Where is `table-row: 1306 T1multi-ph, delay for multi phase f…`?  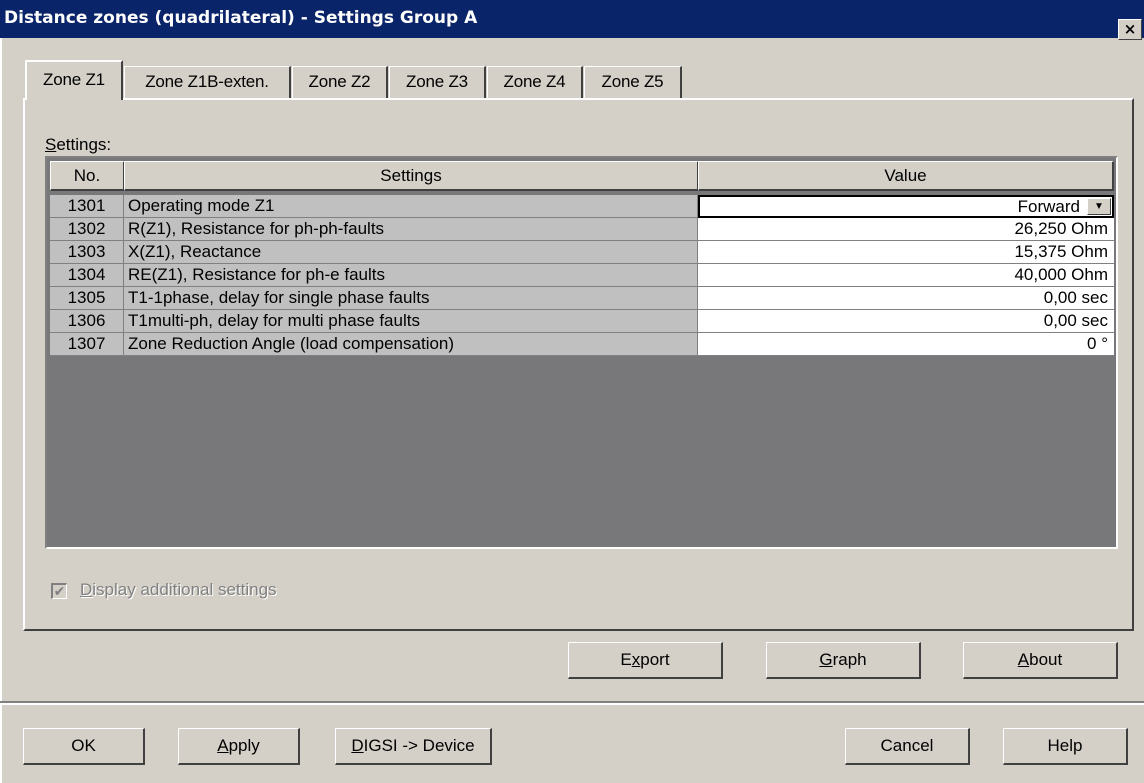
table-row: 1306 T1multi-ph, delay for multi phase f… is located at coordinates (582, 321).